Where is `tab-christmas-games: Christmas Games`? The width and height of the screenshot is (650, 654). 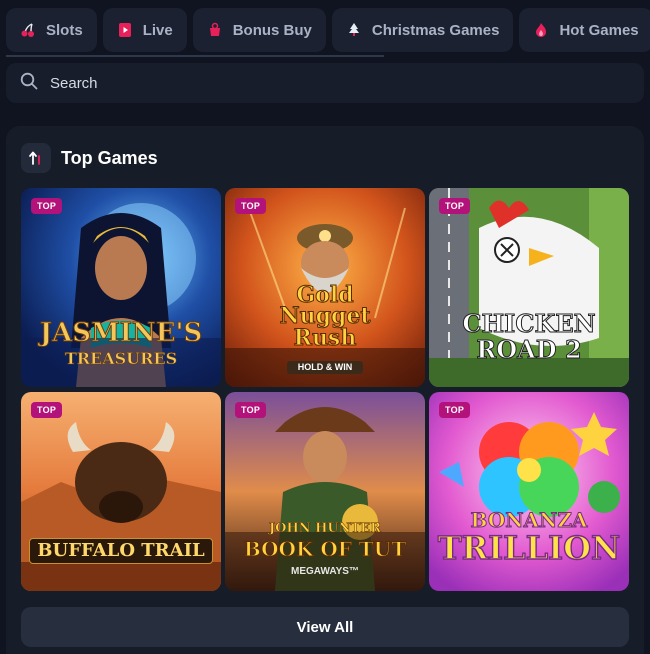
tab-christmas-games: Christmas Games is located at coordinates (422, 30).